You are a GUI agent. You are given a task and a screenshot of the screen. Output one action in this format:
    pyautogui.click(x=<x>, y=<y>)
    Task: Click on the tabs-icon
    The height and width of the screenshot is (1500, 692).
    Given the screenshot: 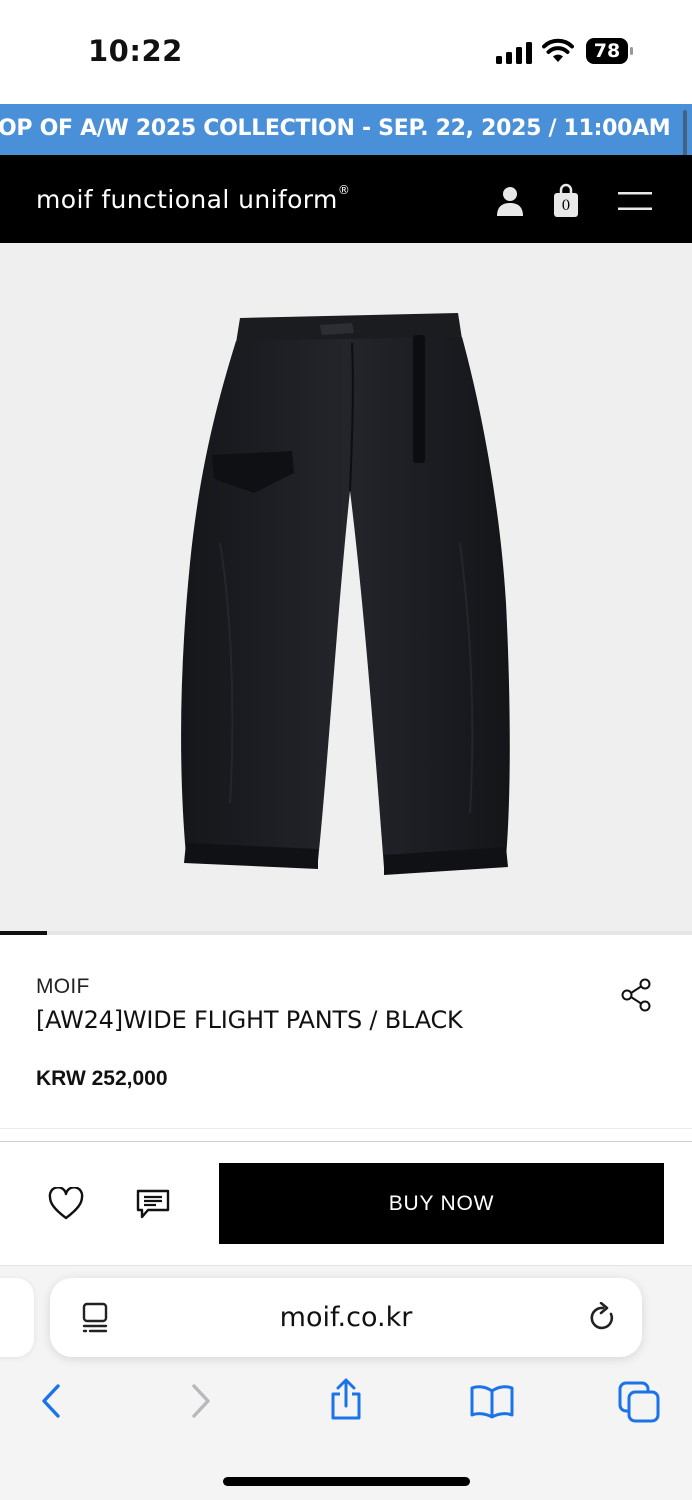 What is the action you would take?
    pyautogui.click(x=639, y=1402)
    